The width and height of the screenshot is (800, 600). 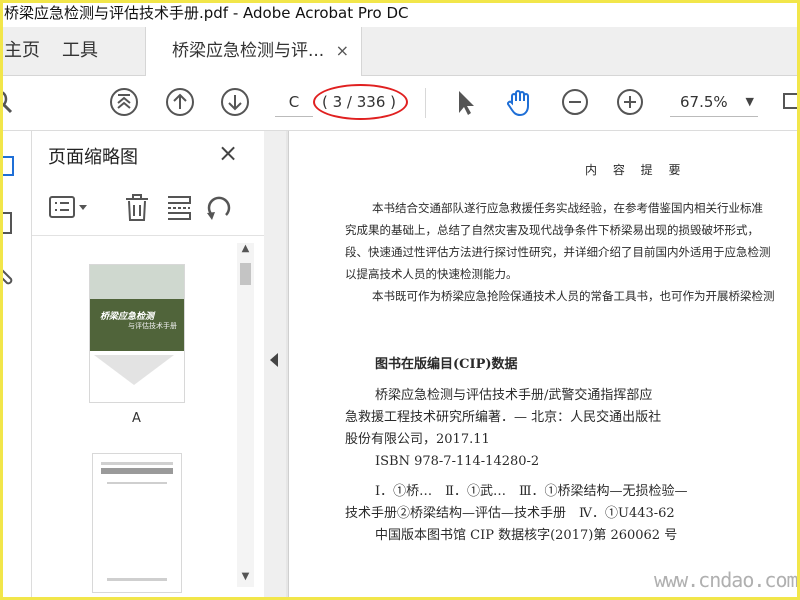 What do you see at coordinates (503, 417) in the screenshot?
I see `cip-line: 急救援工程技术研究所编著．— 北京：人民交通出版社` at bounding box center [503, 417].